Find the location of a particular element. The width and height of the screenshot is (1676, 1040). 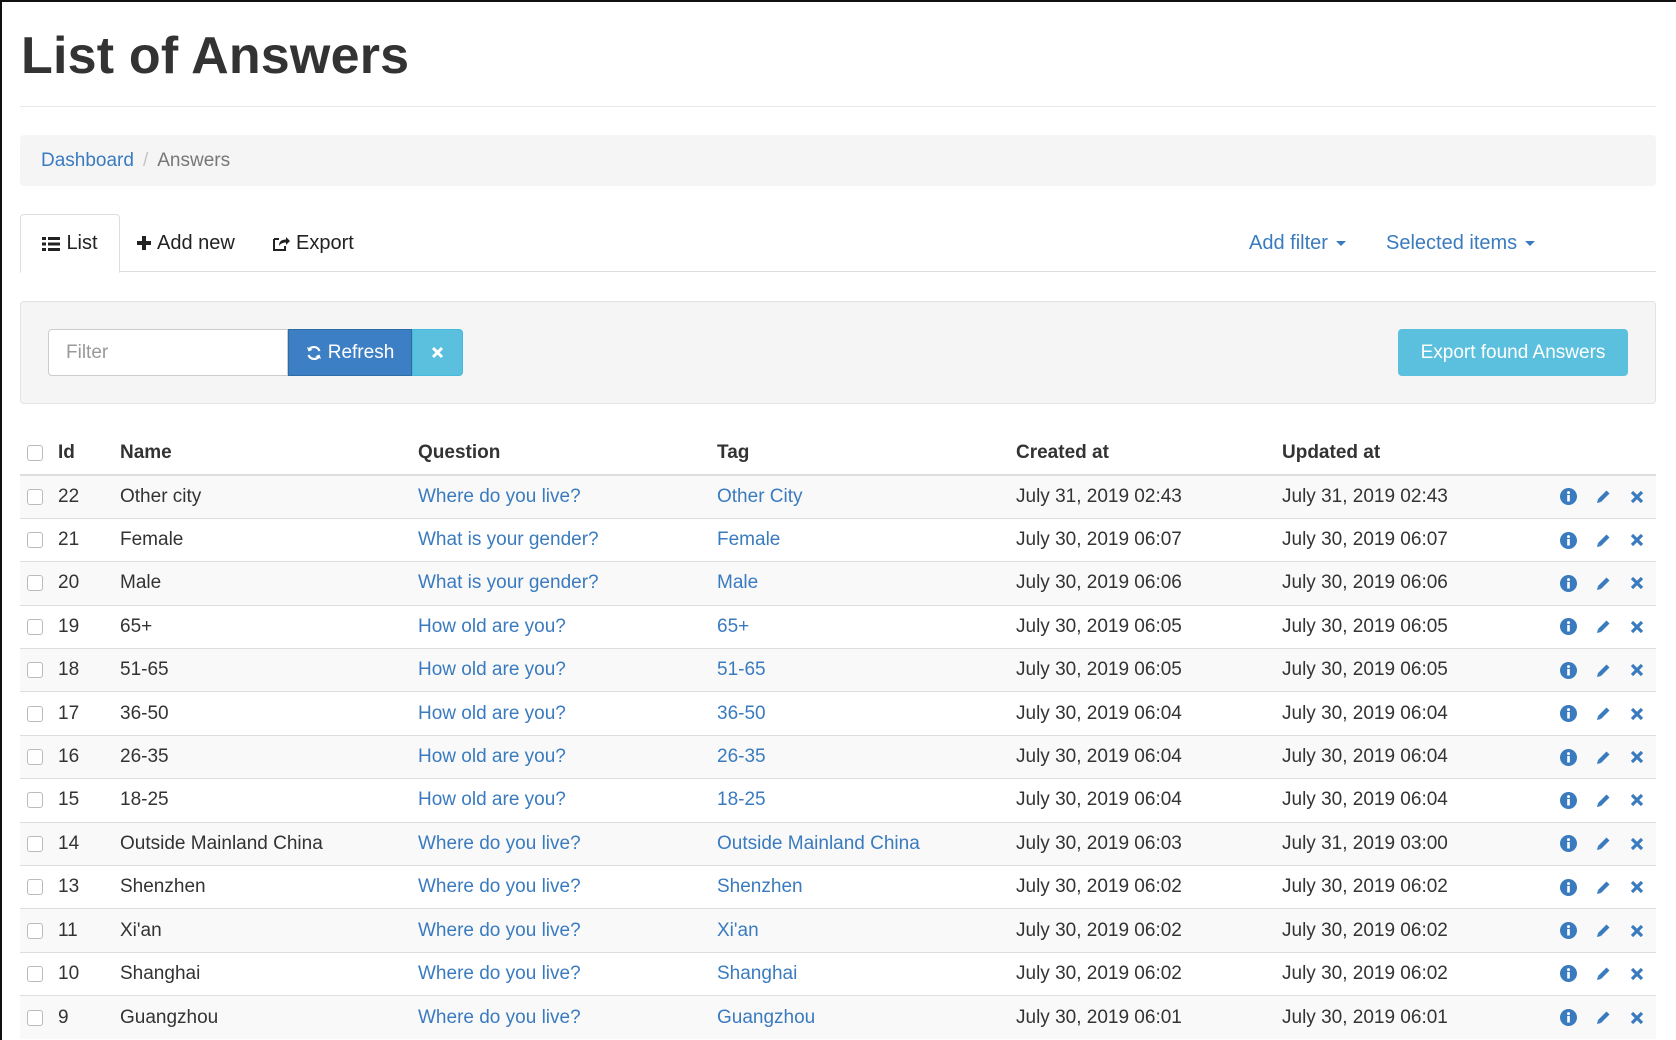

tag-link: 65+ is located at coordinates (733, 626).